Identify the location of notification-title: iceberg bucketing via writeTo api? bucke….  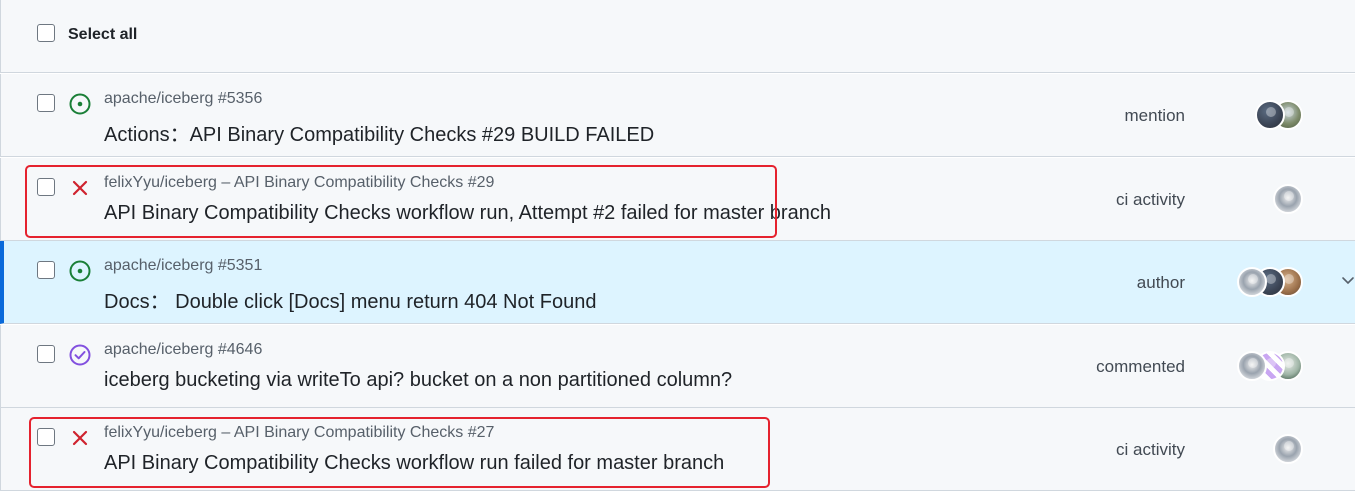
(418, 380).